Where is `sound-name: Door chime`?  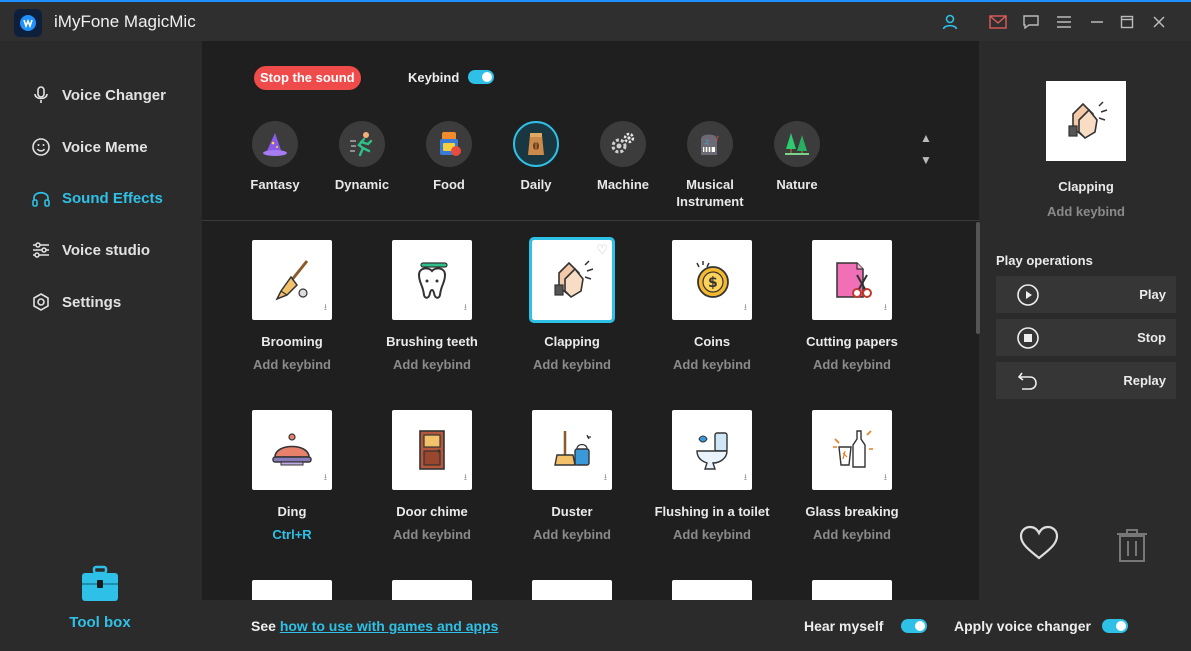
sound-name: Door chime is located at coordinates (432, 511).